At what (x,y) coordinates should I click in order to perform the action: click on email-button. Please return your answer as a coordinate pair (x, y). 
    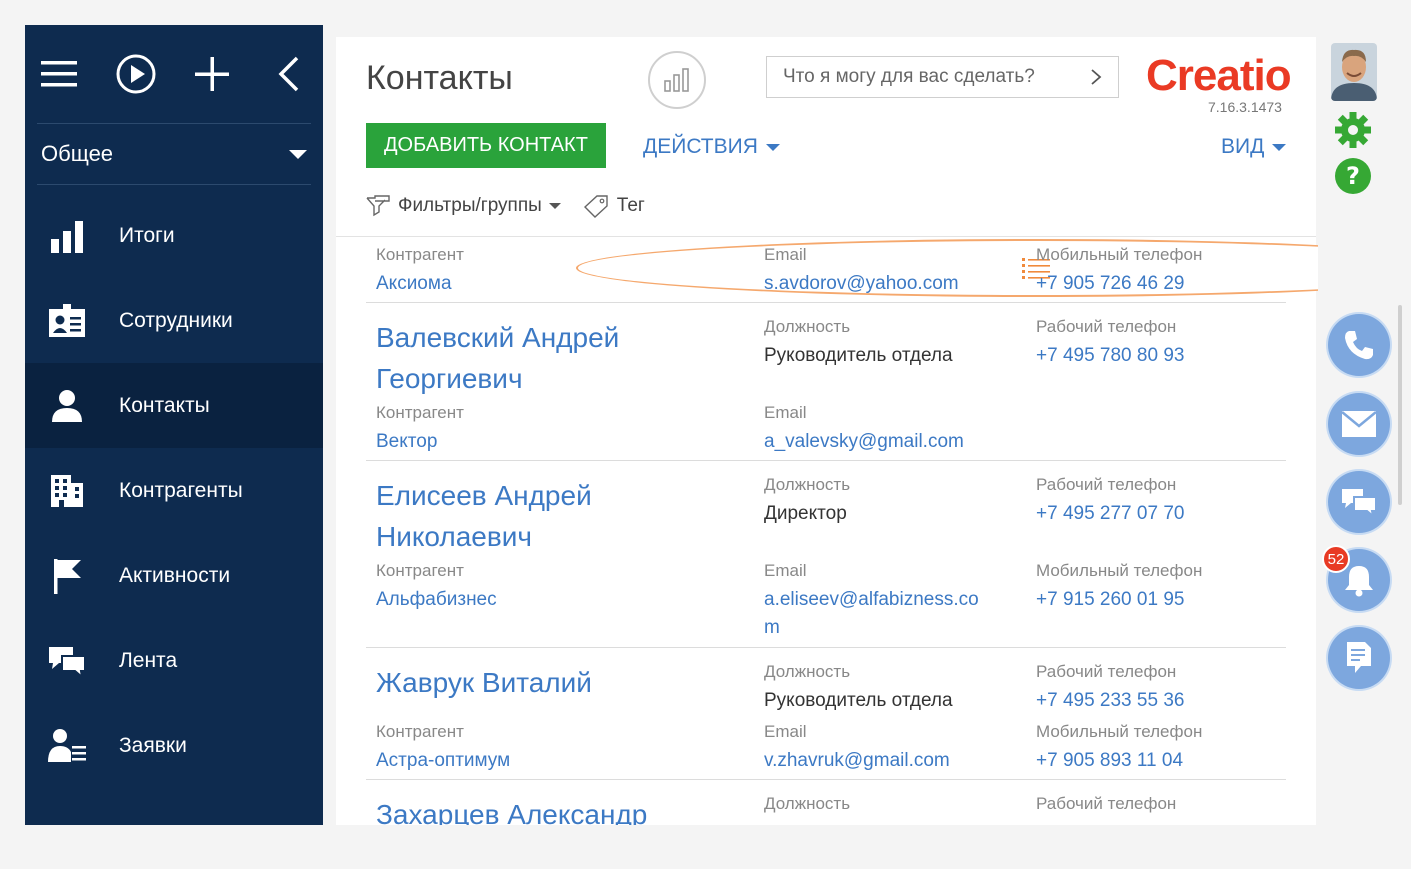
    Looking at the image, I should click on (1359, 424).